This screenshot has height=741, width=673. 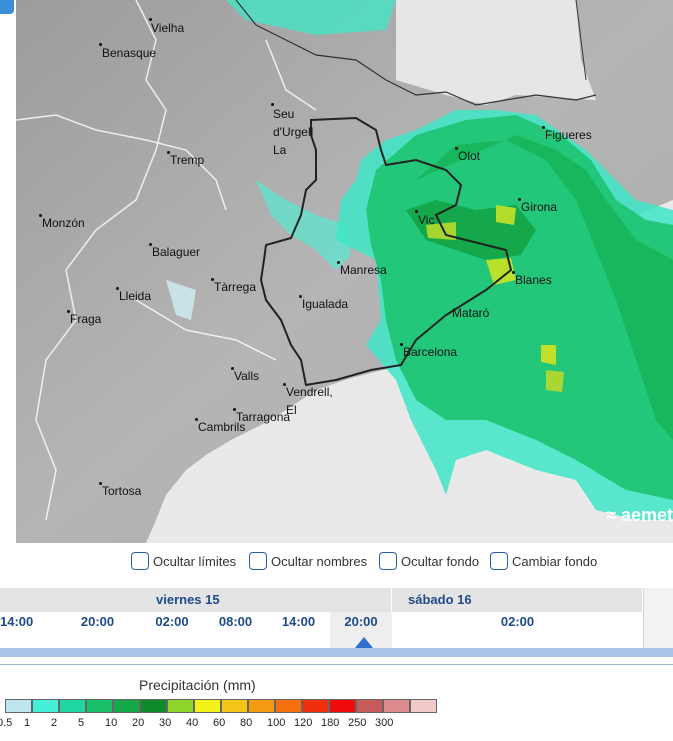 What do you see at coordinates (174, 251) in the screenshot?
I see `city-label: Balaguer` at bounding box center [174, 251].